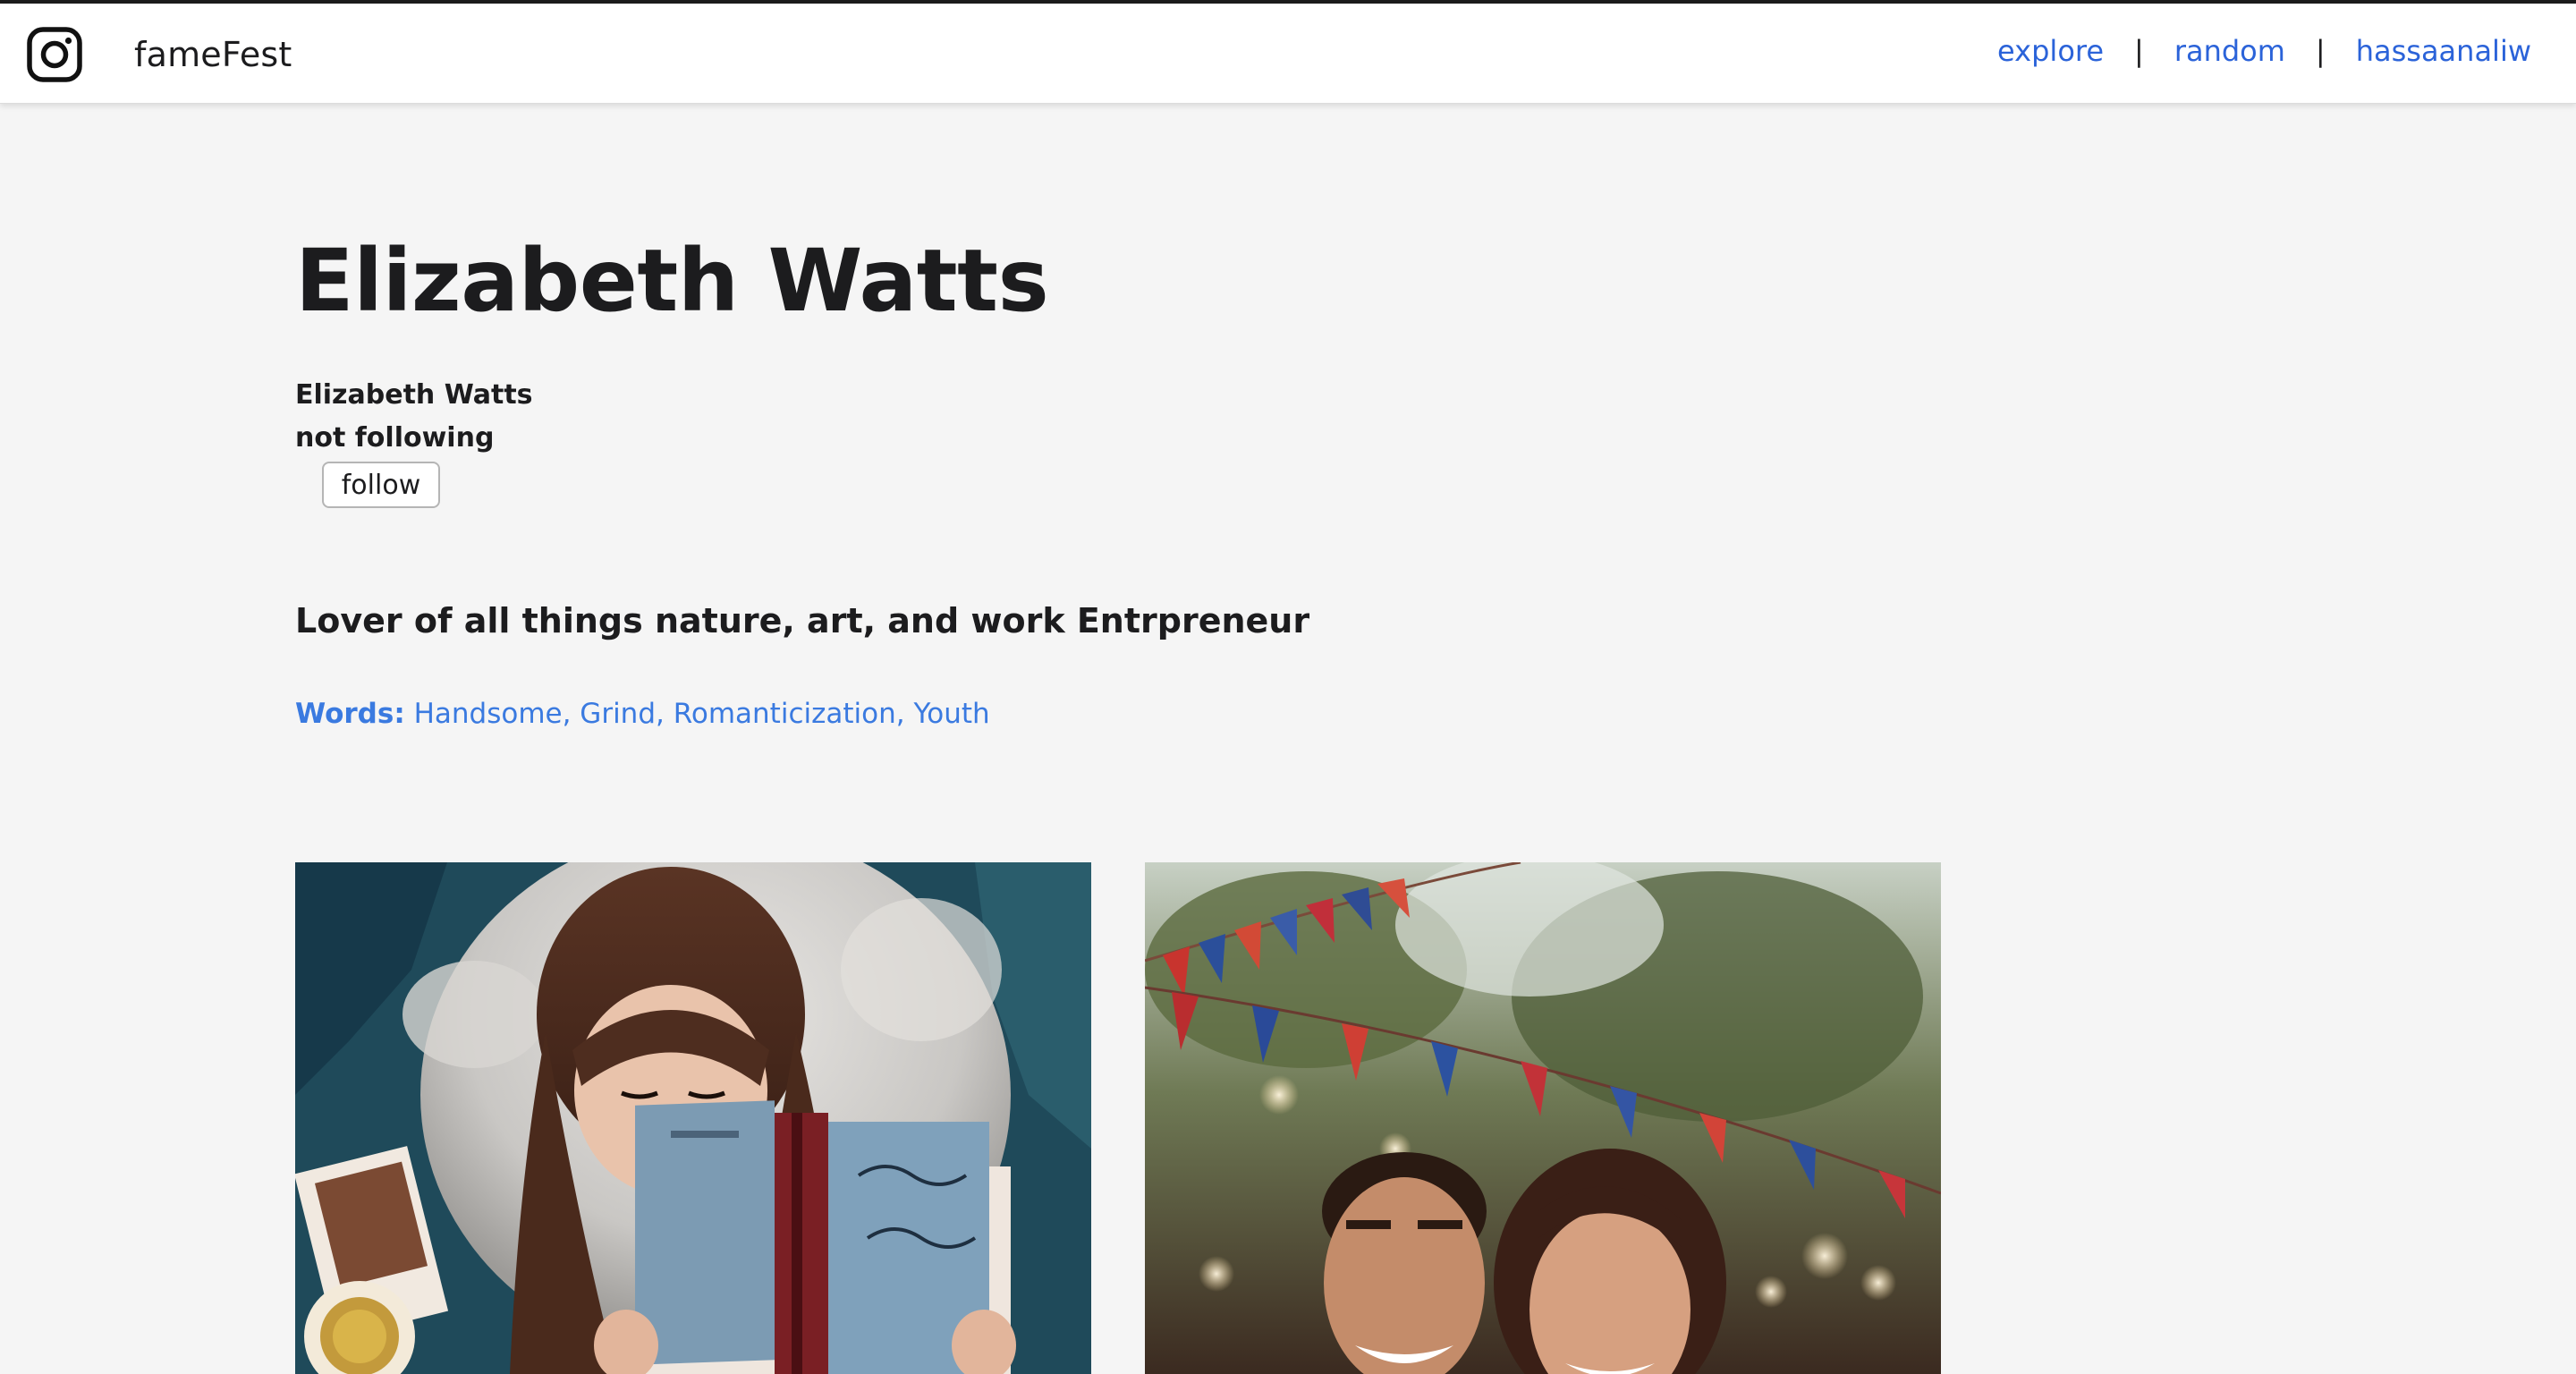 This screenshot has height=1374, width=2576. I want to click on nav-link-profile: hassaanaliw, so click(2443, 51).